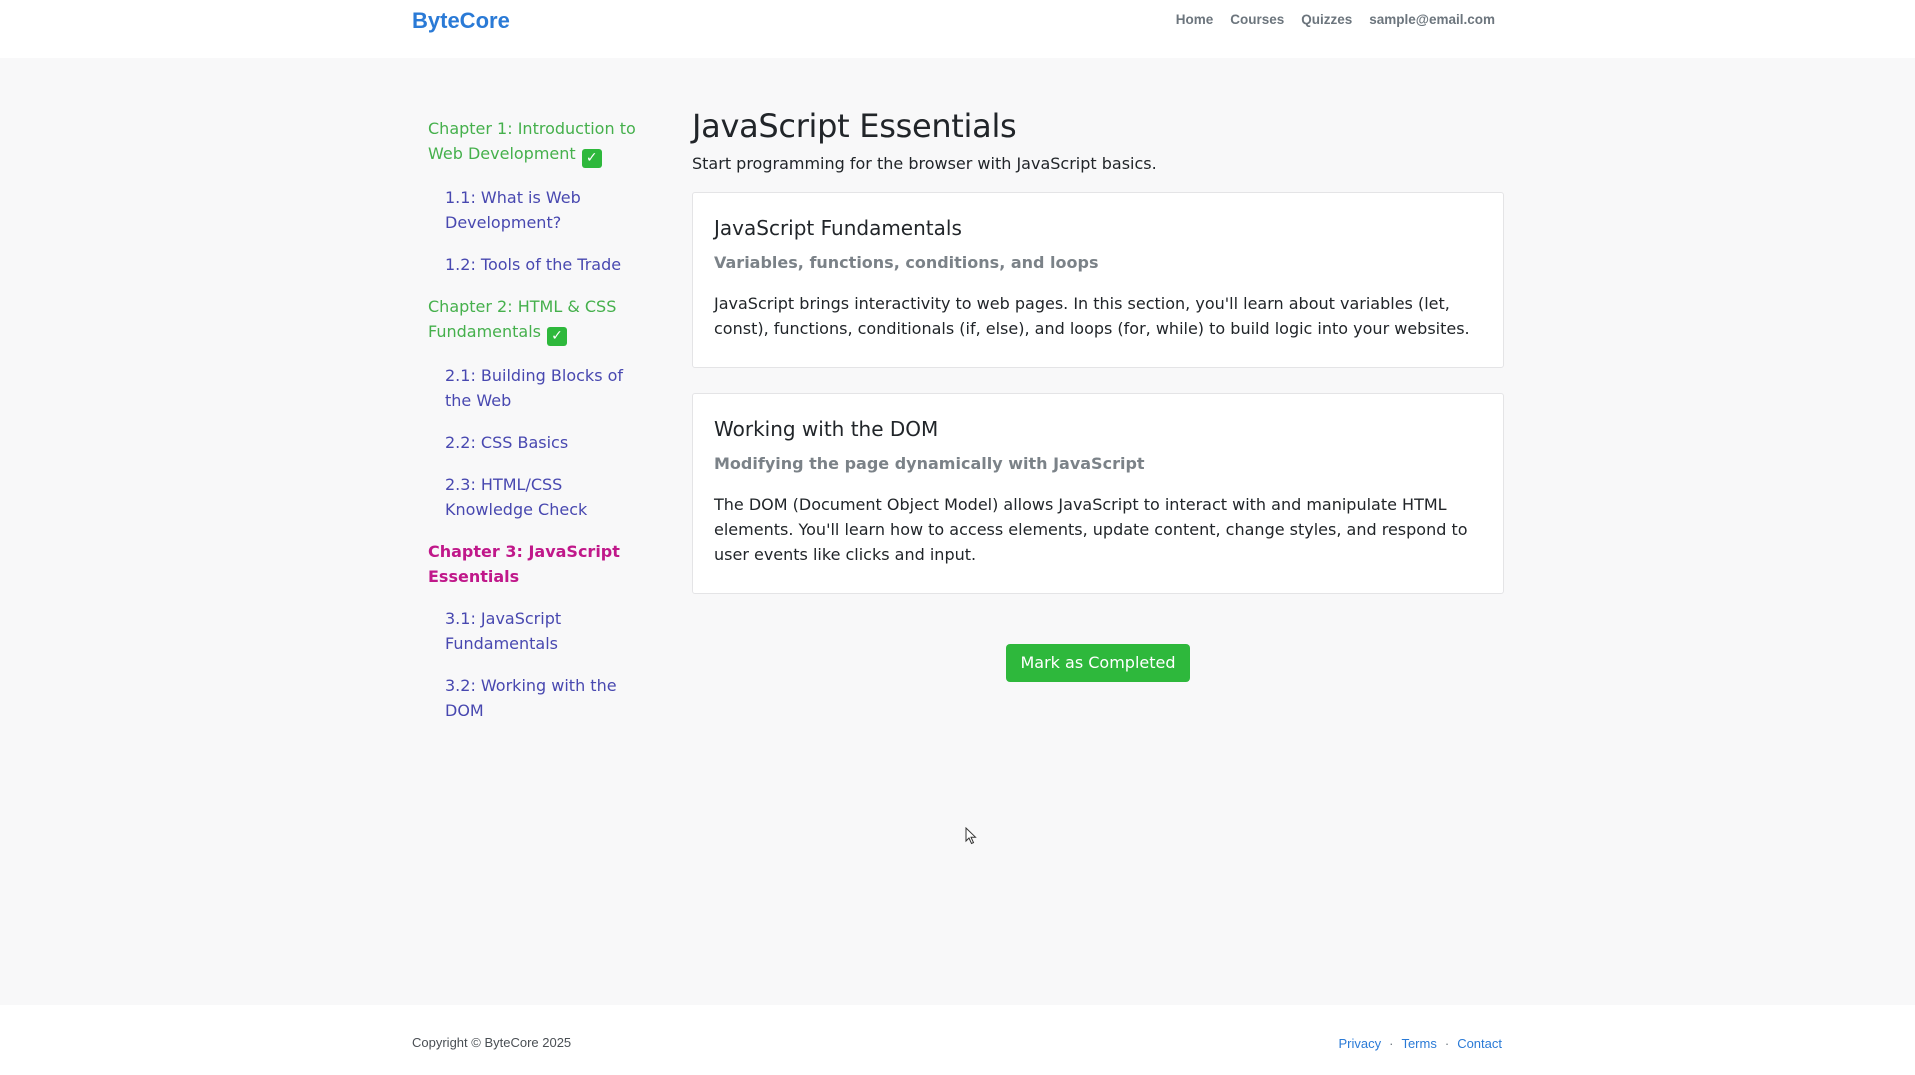 Image resolution: width=1915 pixels, height=1075 pixels. What do you see at coordinates (536, 210) in the screenshot?
I see `sidebar-section-1-1: 1.1: What is Web Development?` at bounding box center [536, 210].